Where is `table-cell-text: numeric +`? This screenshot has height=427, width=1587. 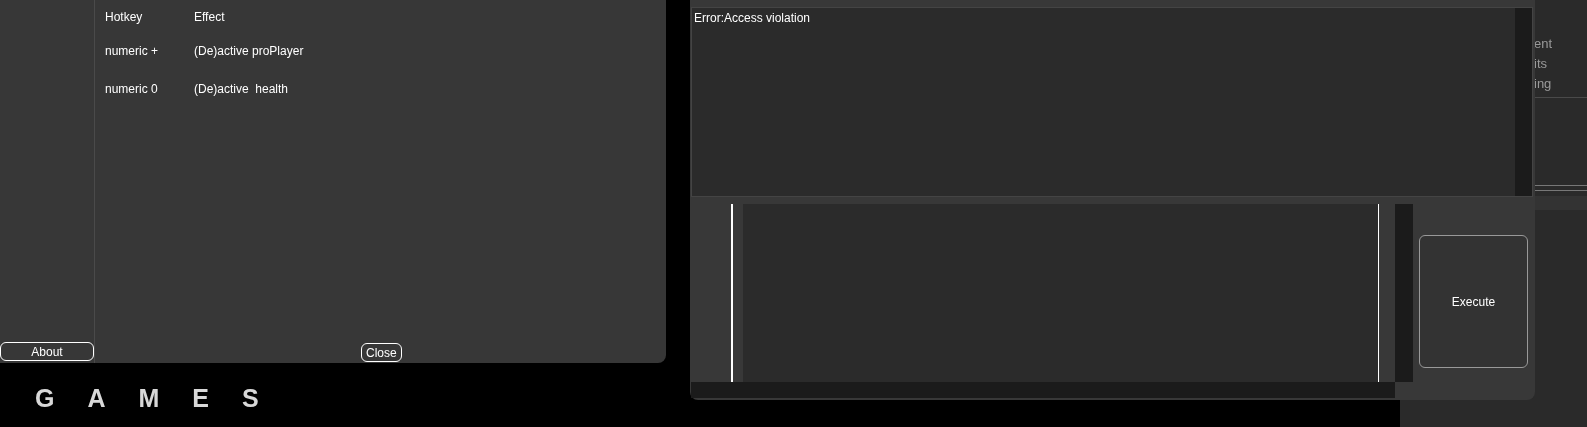 table-cell-text: numeric + is located at coordinates (132, 50).